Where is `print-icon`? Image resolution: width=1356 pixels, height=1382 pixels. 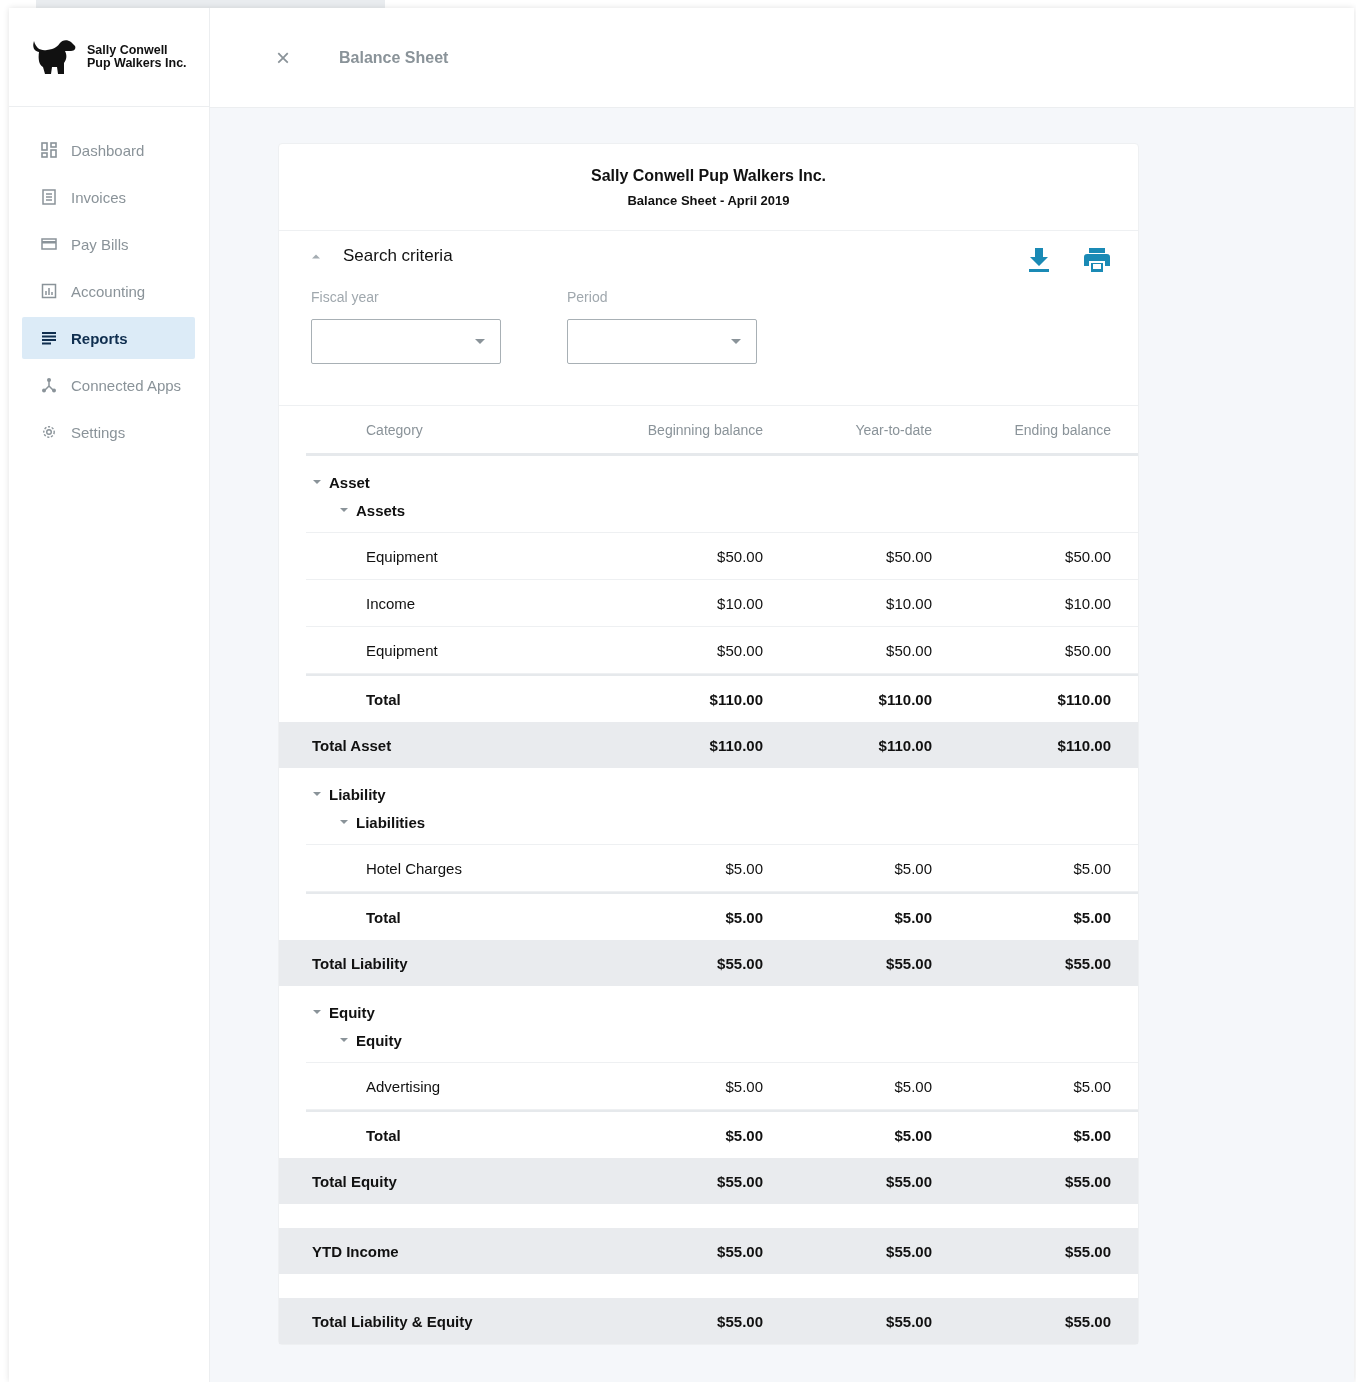
print-icon is located at coordinates (1097, 260).